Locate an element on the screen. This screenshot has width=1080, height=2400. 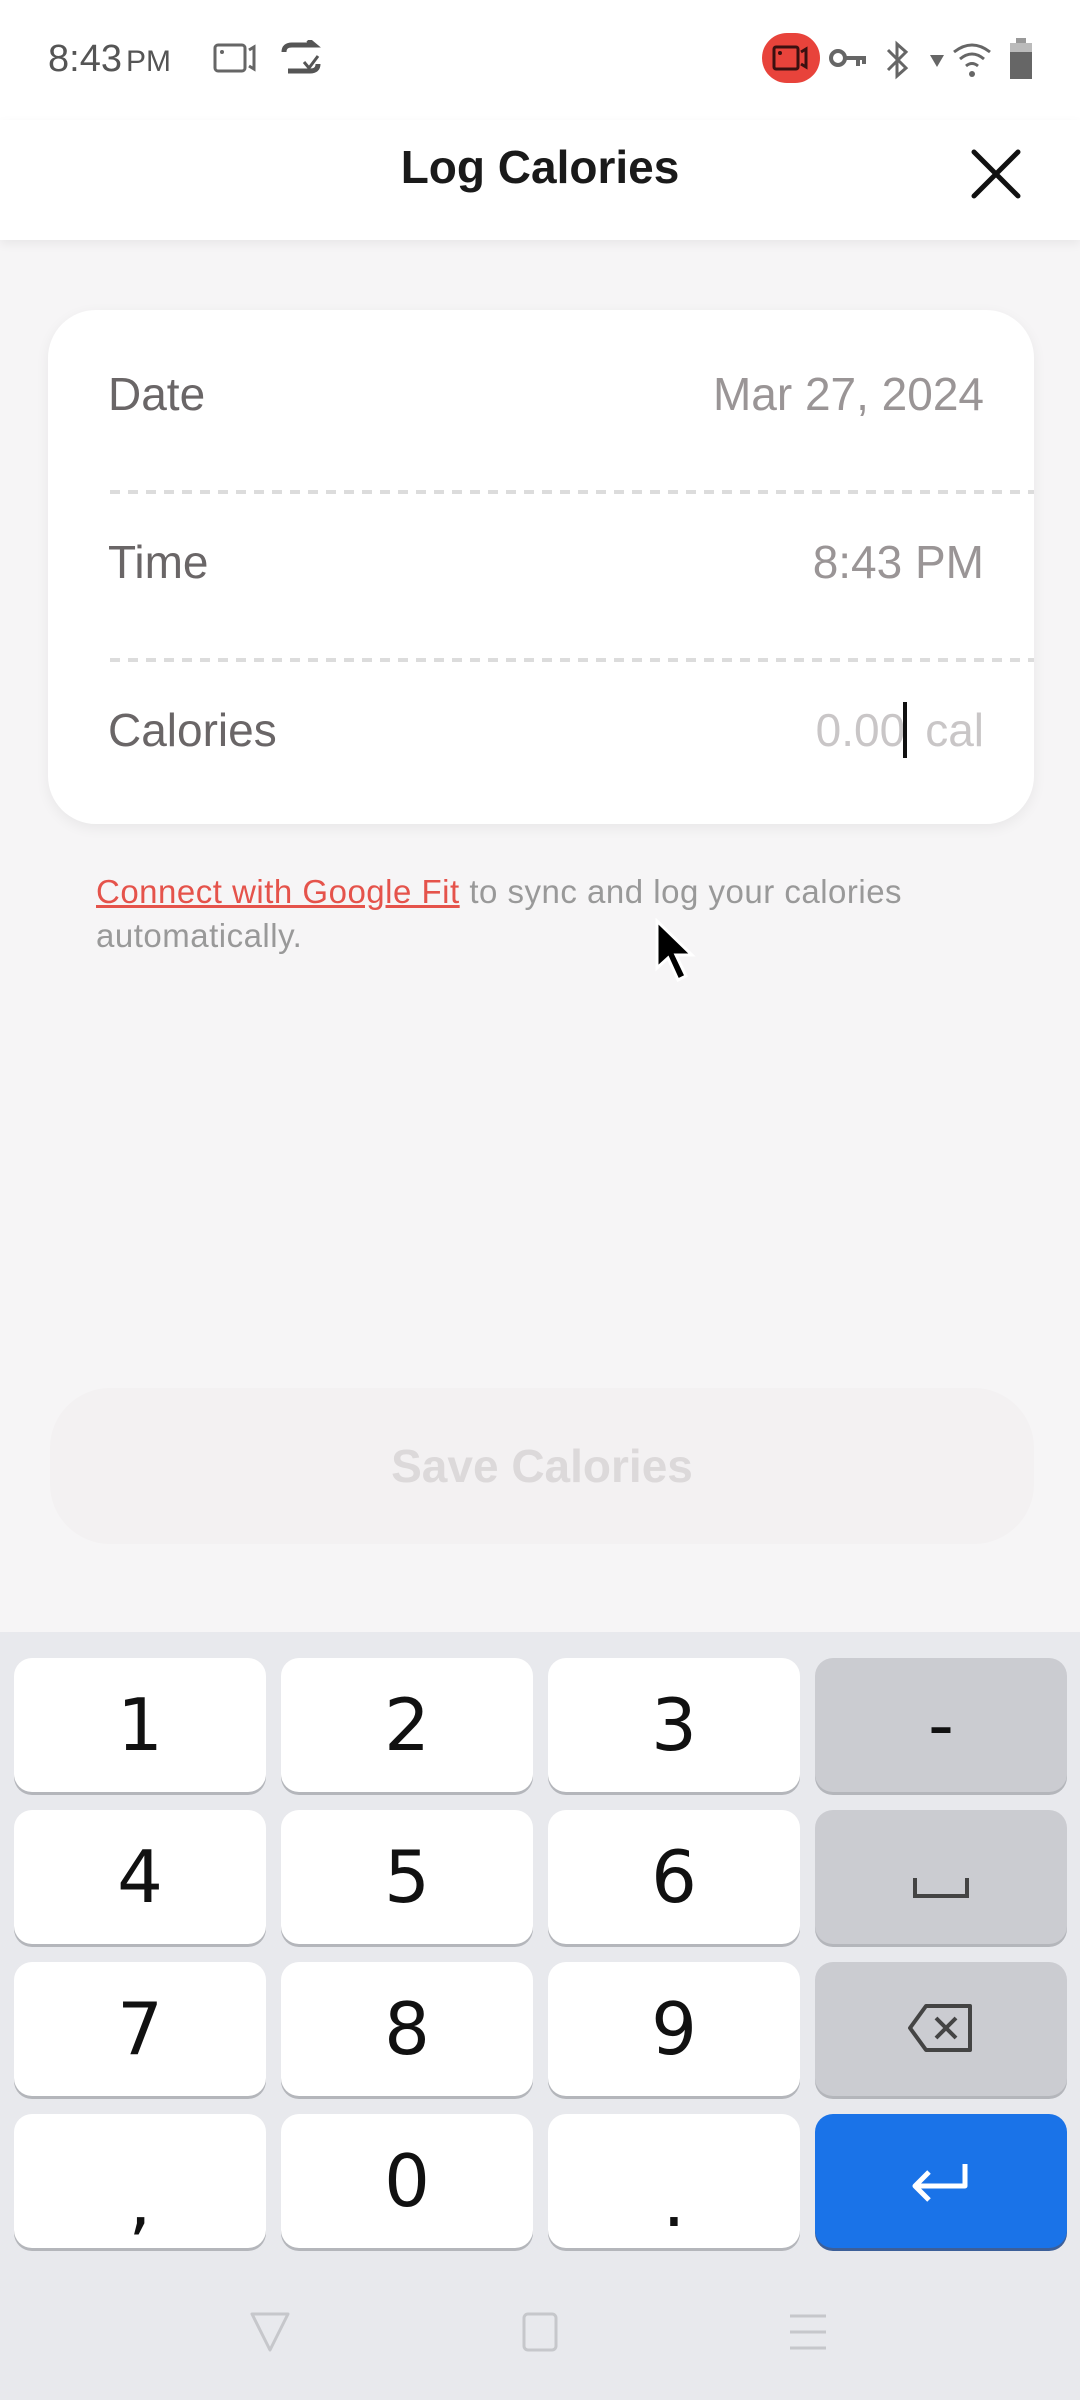
key-label: . is located at coordinates (674, 2201).